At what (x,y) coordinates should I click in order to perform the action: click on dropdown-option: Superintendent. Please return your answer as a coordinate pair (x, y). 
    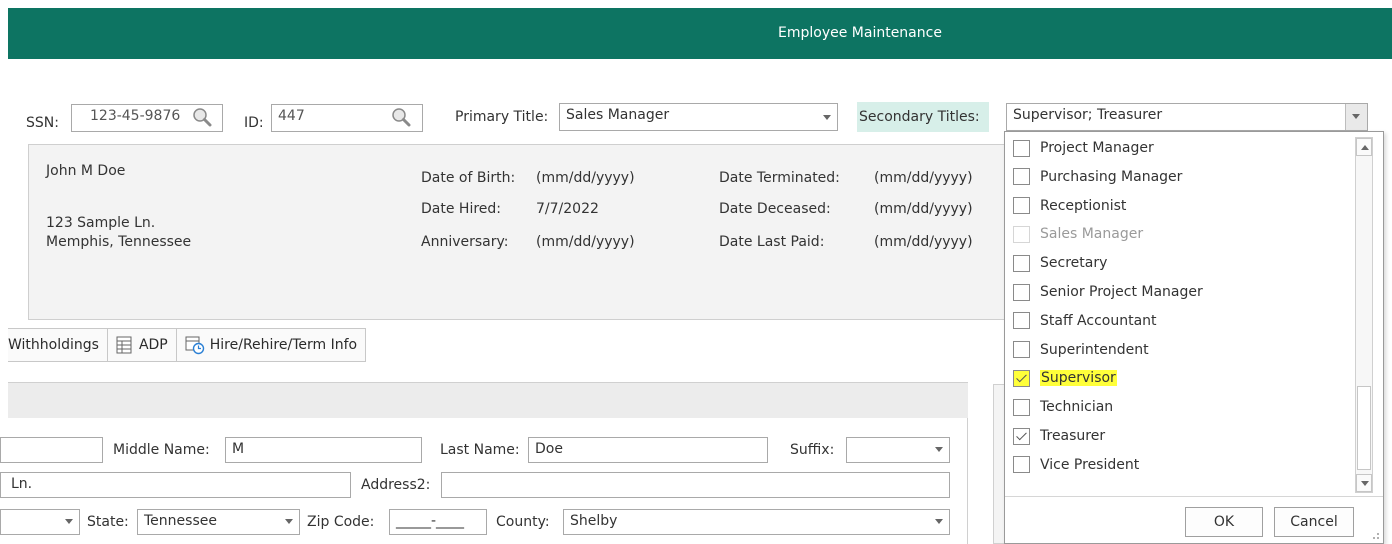
    Looking at the image, I should click on (1178, 350).